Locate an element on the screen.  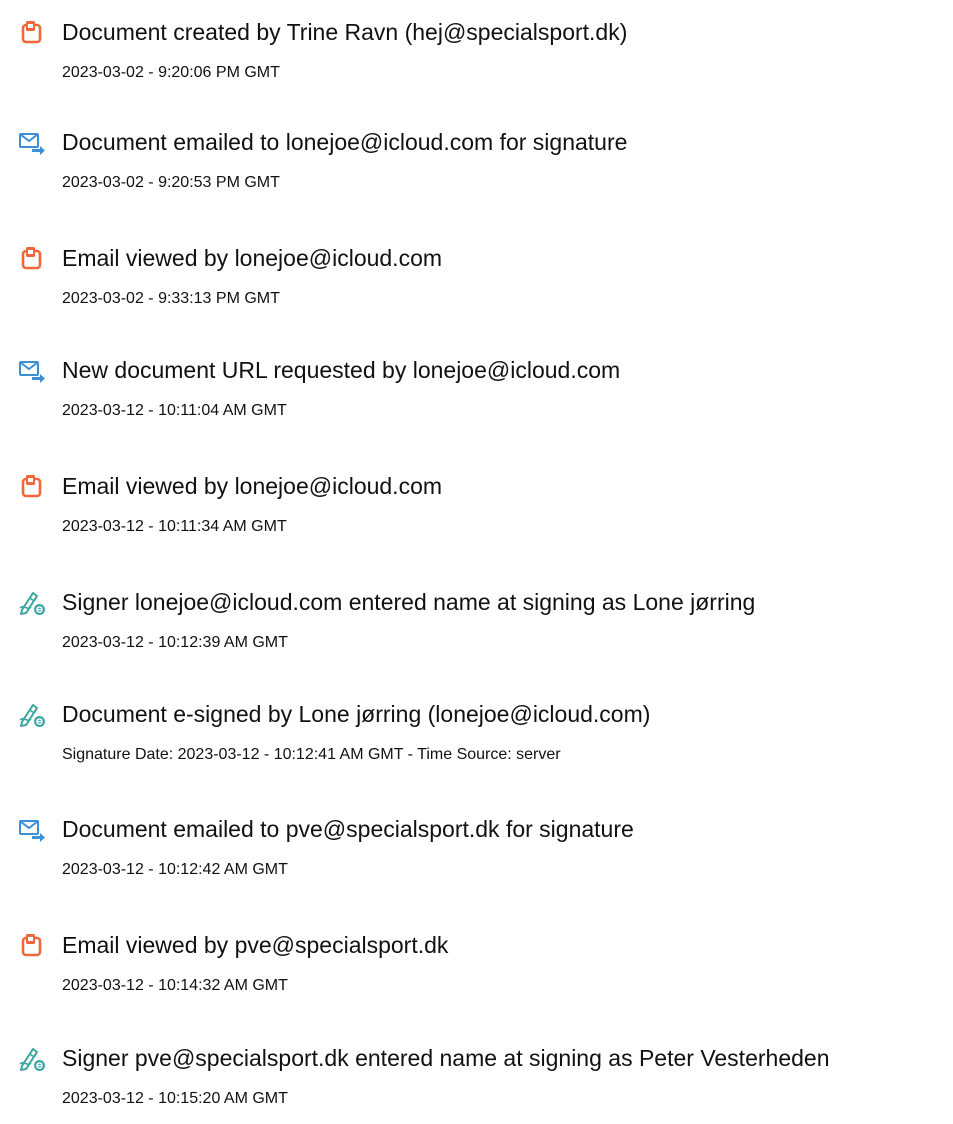
event-text: Email viewed by pve@specialsport.dk is located at coordinates (255, 945).